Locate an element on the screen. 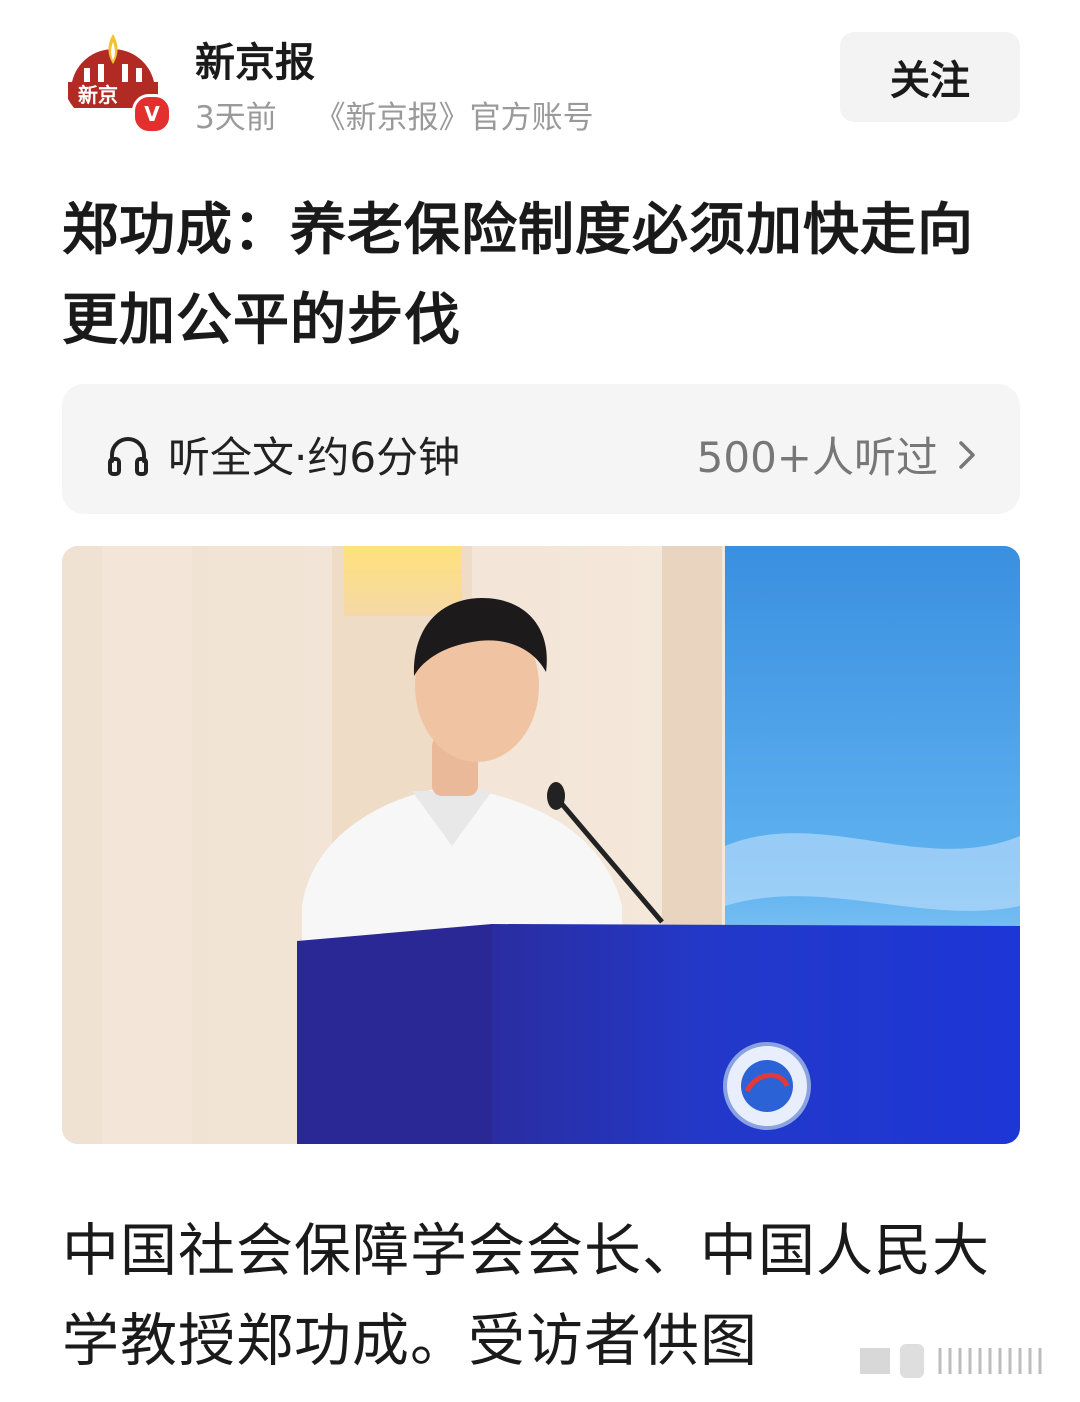 The image size is (1080, 1402). article-header: 新京 V 新京报 3天前 《新京报》官方账号 关注 is located at coordinates (540, 80).